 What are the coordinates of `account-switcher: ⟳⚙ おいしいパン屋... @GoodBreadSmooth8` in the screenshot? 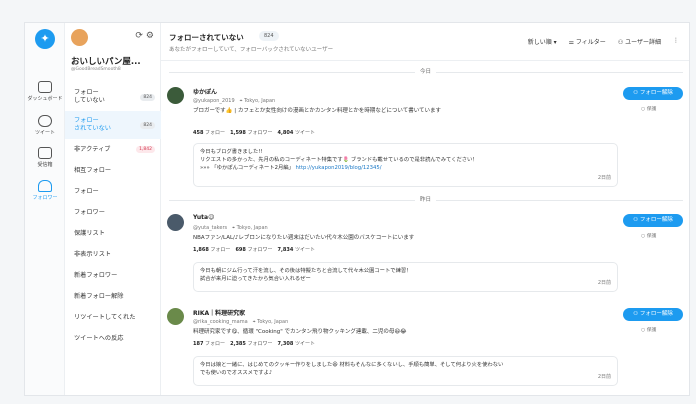 It's located at (114, 51).